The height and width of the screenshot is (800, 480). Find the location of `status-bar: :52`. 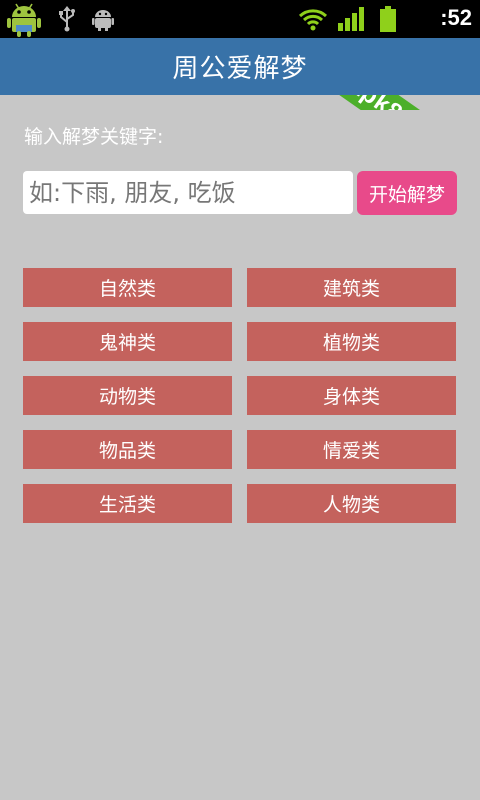

status-bar: :52 is located at coordinates (240, 19).